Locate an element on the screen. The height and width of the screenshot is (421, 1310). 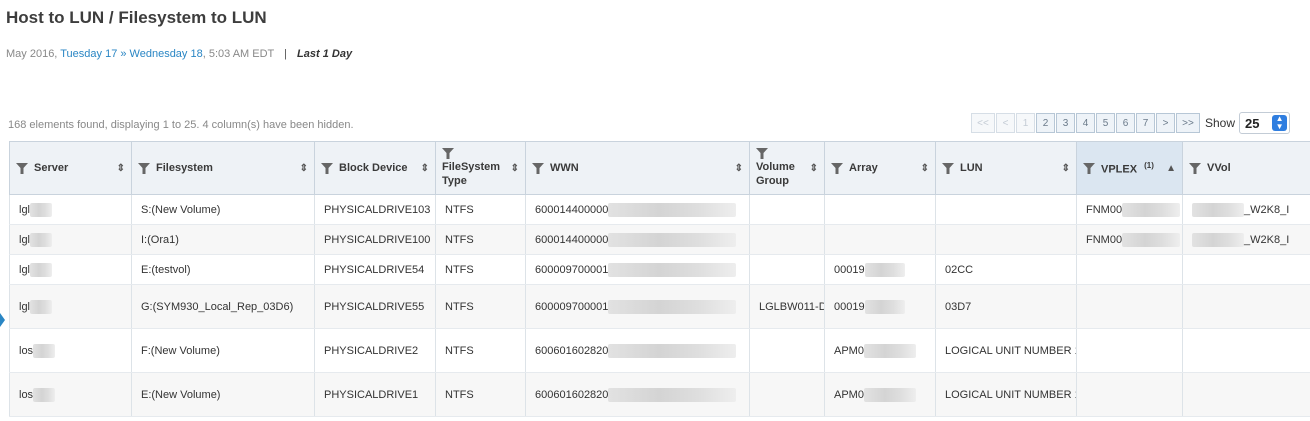
page-1-button: 1 is located at coordinates (1025, 123).